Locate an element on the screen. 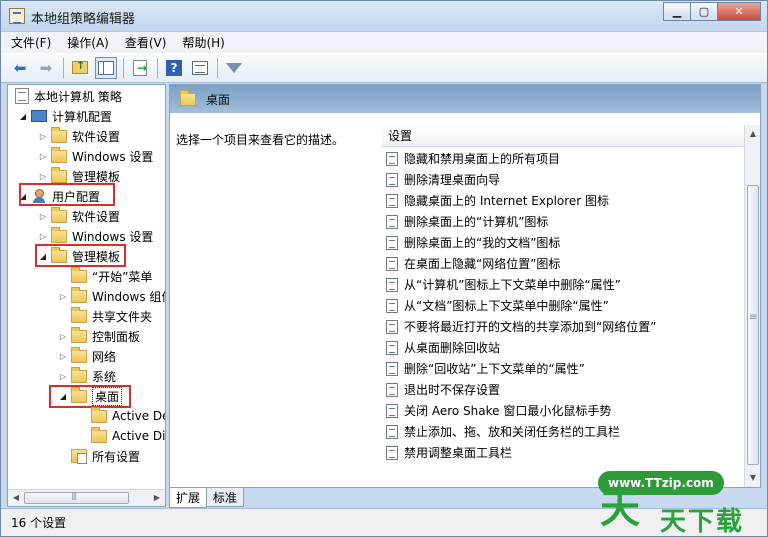 Image resolution: width=768 pixels, height=537 pixels. tree-item-start-menu: “开始”菜单 is located at coordinates (105, 276).